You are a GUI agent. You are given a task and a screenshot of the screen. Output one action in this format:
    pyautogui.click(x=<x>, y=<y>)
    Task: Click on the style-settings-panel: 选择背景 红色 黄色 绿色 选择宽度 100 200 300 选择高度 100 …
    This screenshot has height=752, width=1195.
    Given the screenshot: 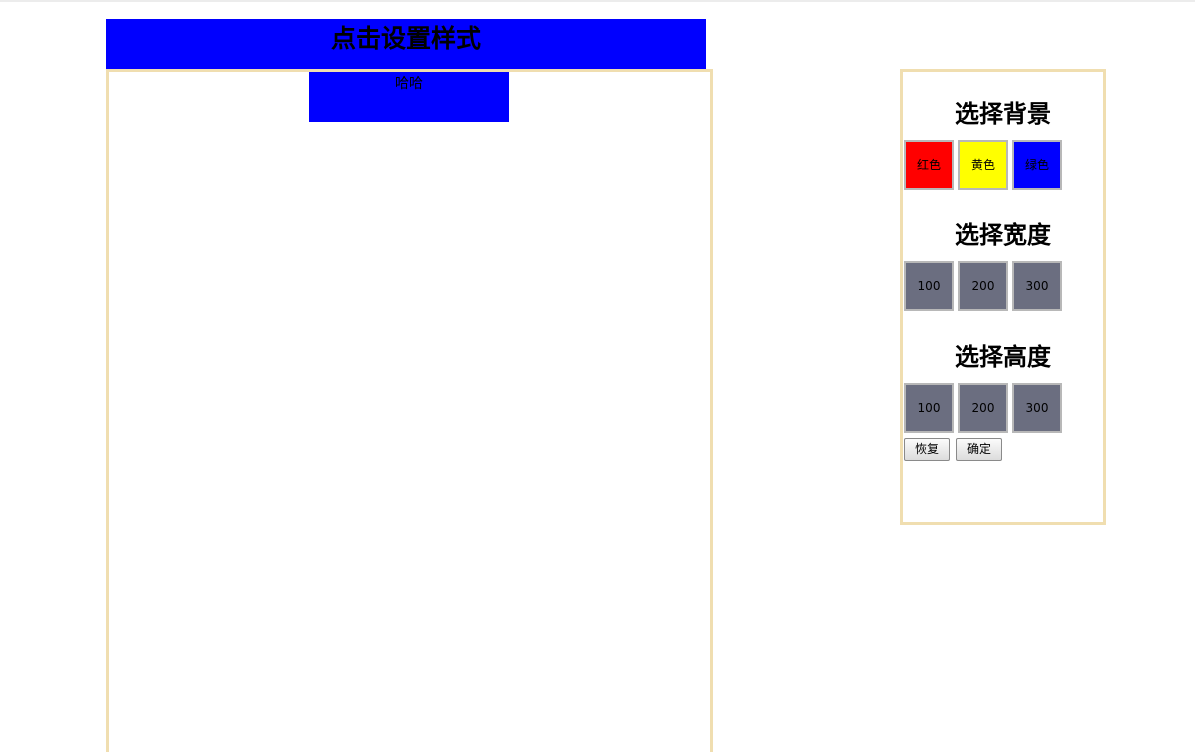 What is the action you would take?
    pyautogui.click(x=1003, y=297)
    